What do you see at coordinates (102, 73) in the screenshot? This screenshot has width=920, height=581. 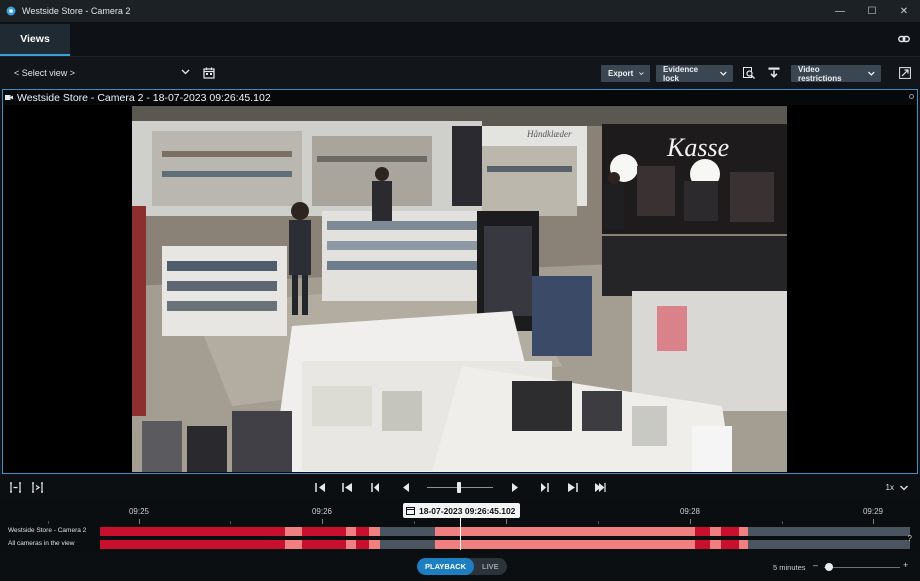 I see `select-view-dropdown: < Select view >` at bounding box center [102, 73].